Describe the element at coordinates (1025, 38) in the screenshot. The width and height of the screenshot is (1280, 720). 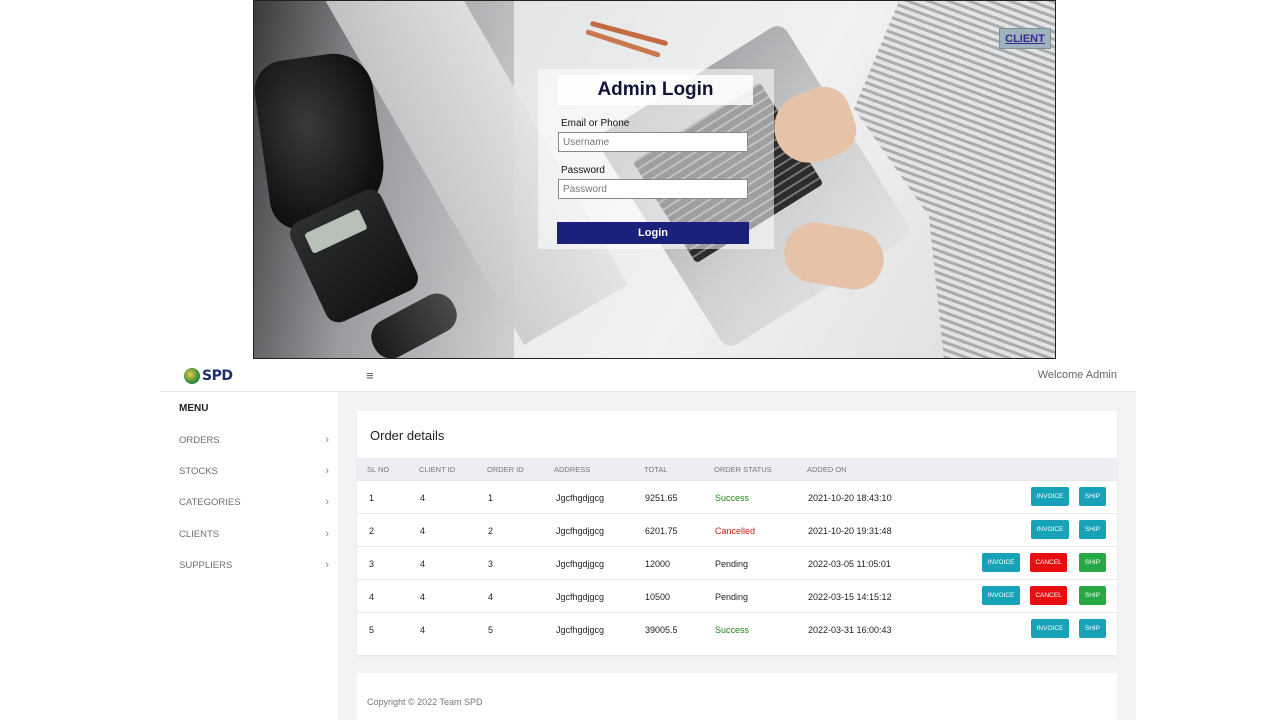
I see `client-link: CLIENT` at that location.